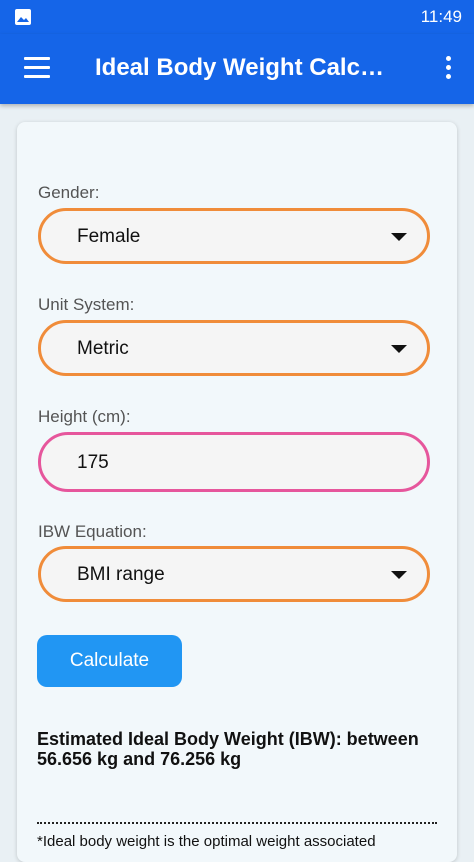 This screenshot has height=862, width=474. What do you see at coordinates (109, 661) in the screenshot?
I see `calculate-button: Calculate` at bounding box center [109, 661].